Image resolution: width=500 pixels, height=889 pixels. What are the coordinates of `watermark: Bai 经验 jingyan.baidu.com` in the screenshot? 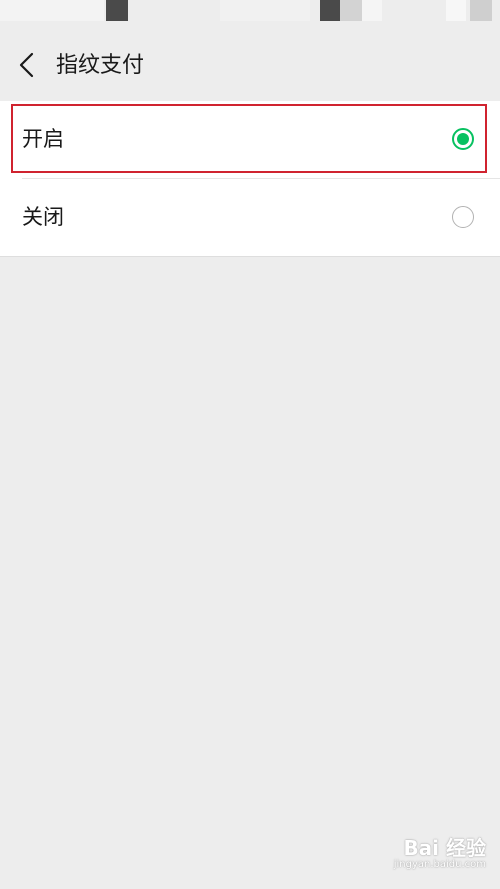 It's located at (440, 854).